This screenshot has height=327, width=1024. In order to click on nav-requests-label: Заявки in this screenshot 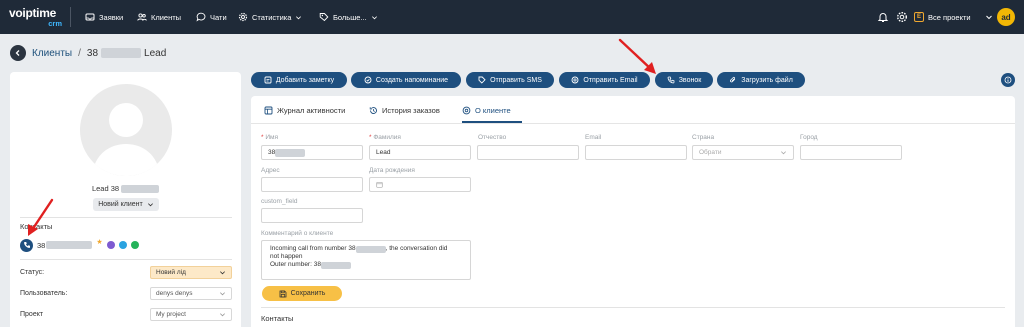, I will do `click(111, 17)`.